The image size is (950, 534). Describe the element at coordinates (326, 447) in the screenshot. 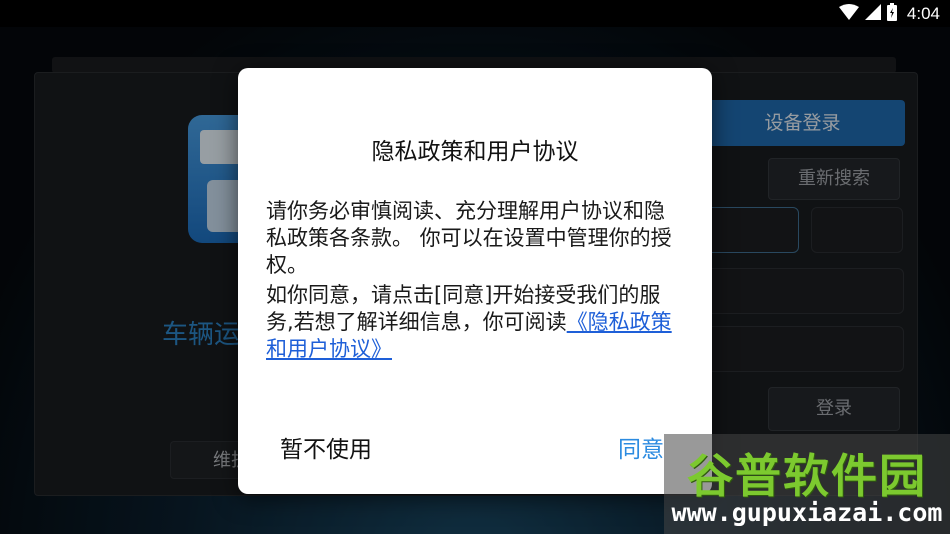

I see `decline-button: 暂不使用` at that location.